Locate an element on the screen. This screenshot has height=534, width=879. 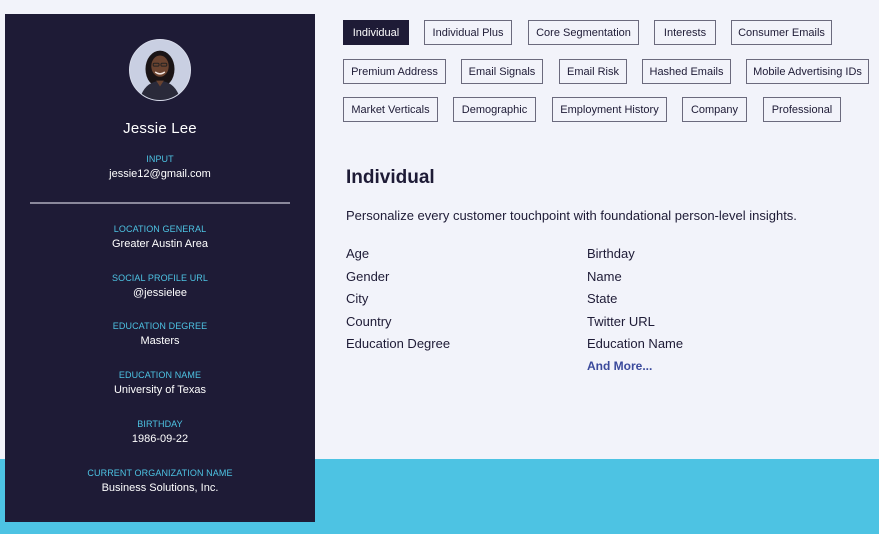
profile-name: Jessie Lee is located at coordinates (160, 128).